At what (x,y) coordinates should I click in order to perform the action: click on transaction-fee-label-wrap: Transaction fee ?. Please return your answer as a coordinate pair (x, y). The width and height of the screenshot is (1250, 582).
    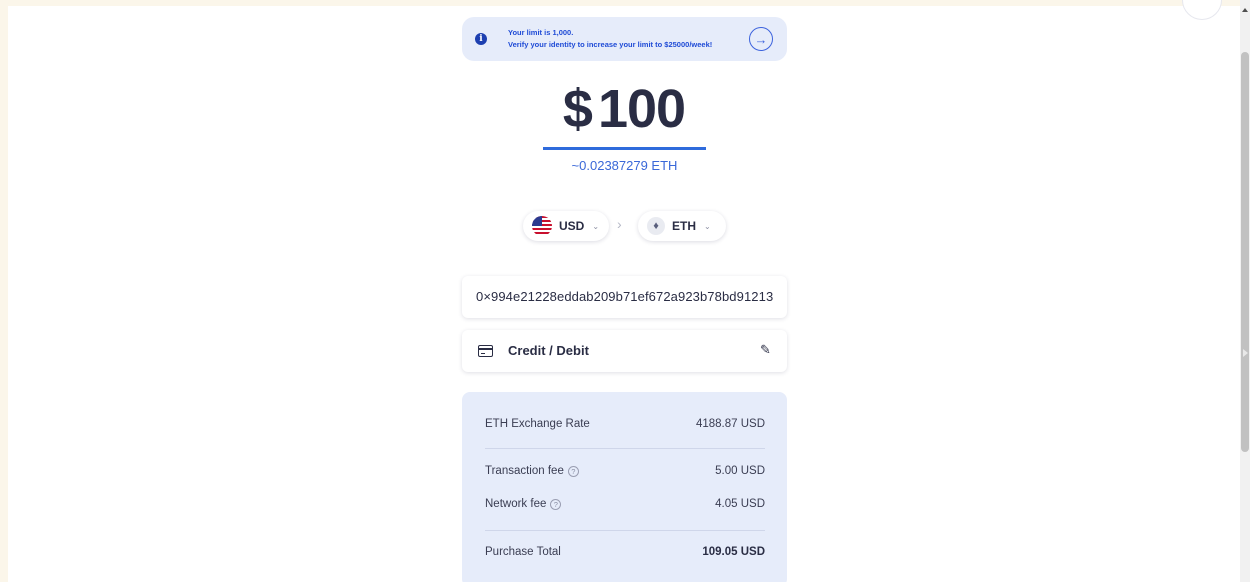
    Looking at the image, I should click on (532, 471).